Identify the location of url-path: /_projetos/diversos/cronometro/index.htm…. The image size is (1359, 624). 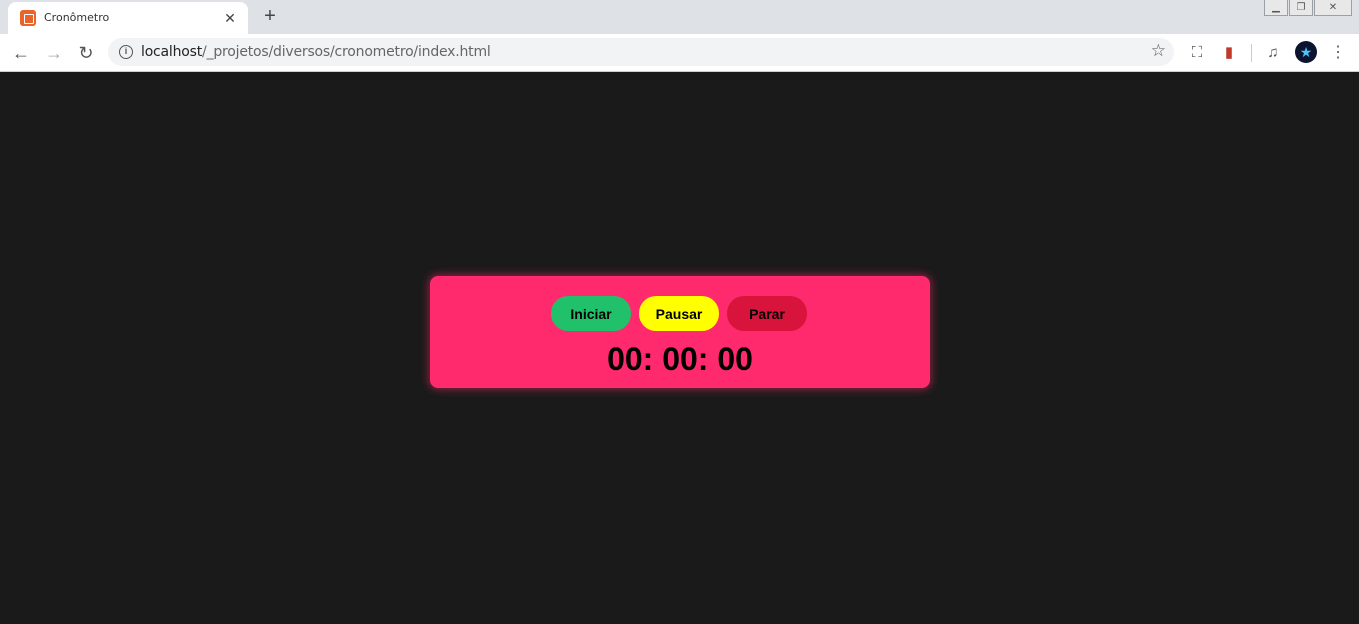
(346, 52).